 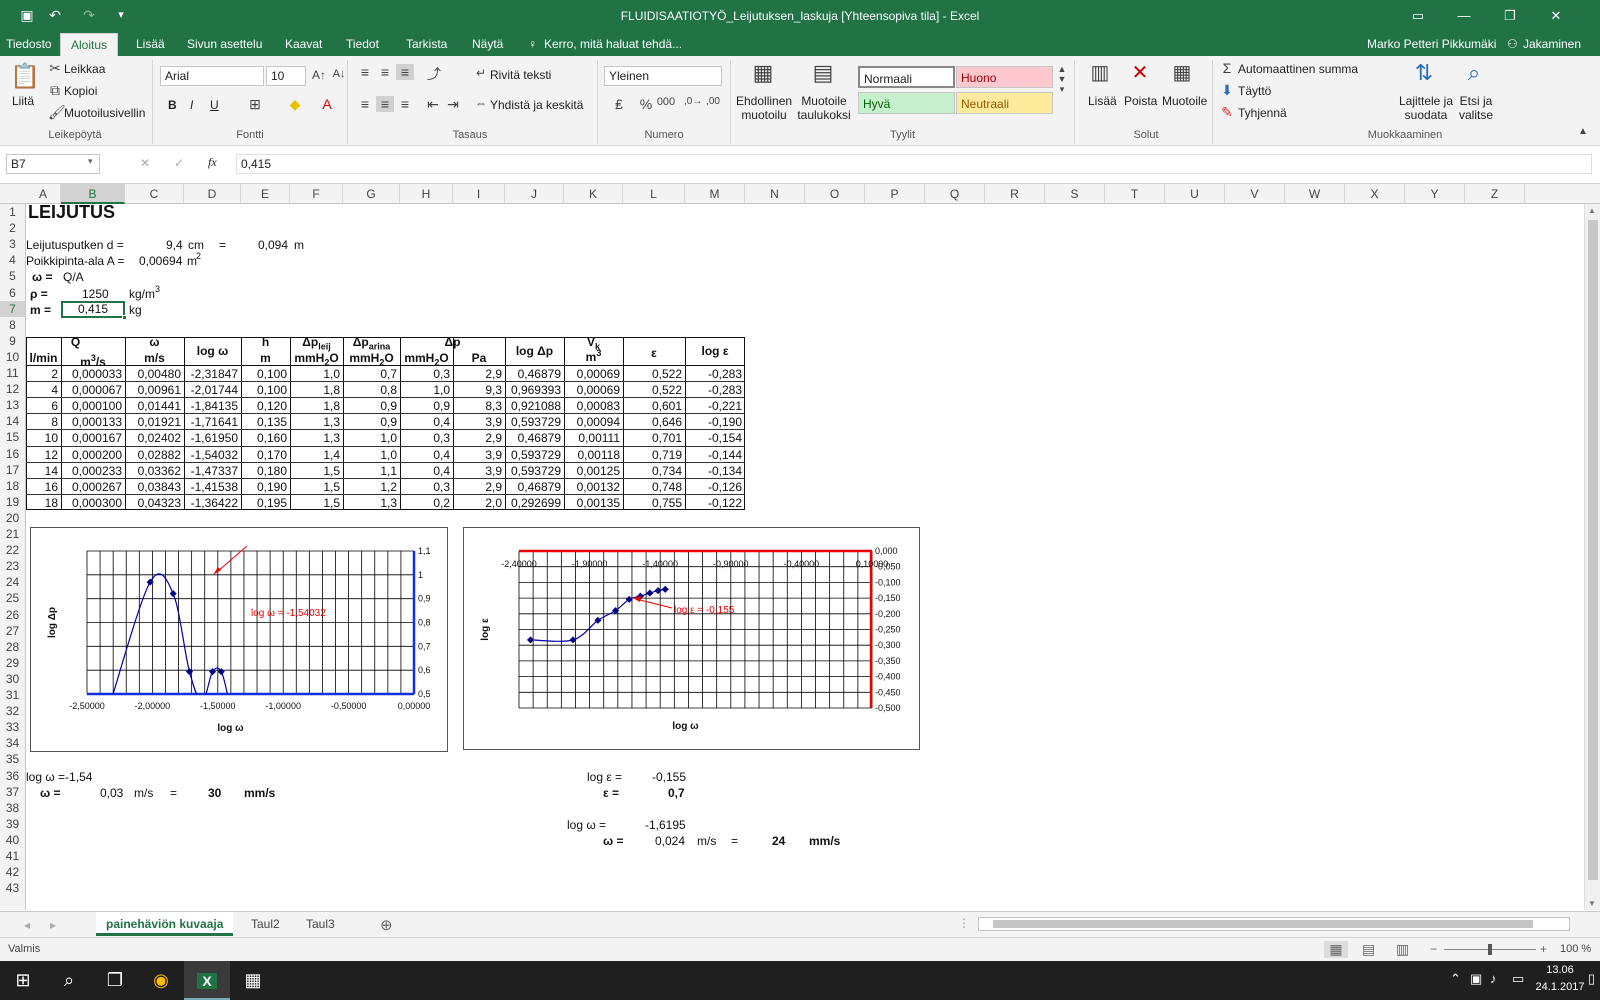 I want to click on row-header: 14, so click(x=13, y=421).